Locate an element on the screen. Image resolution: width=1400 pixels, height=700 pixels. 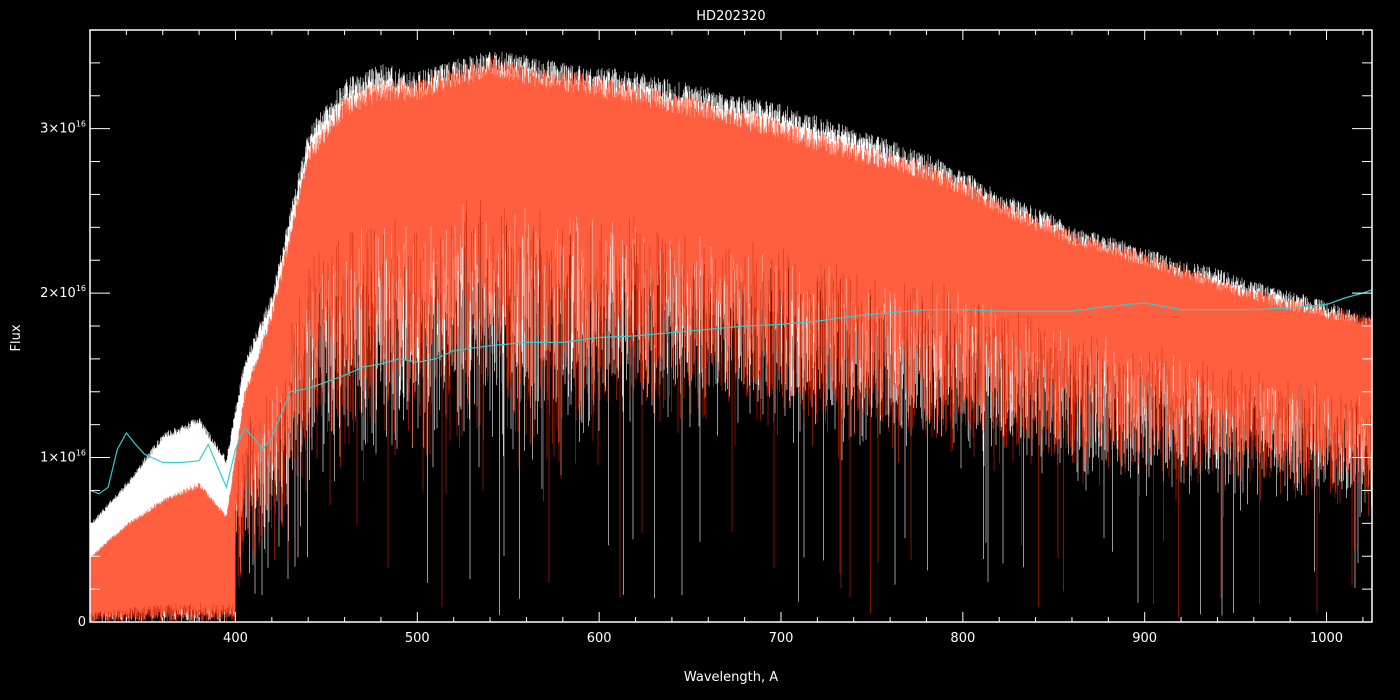
x-tick-label: 900 is located at coordinates (1144, 638).